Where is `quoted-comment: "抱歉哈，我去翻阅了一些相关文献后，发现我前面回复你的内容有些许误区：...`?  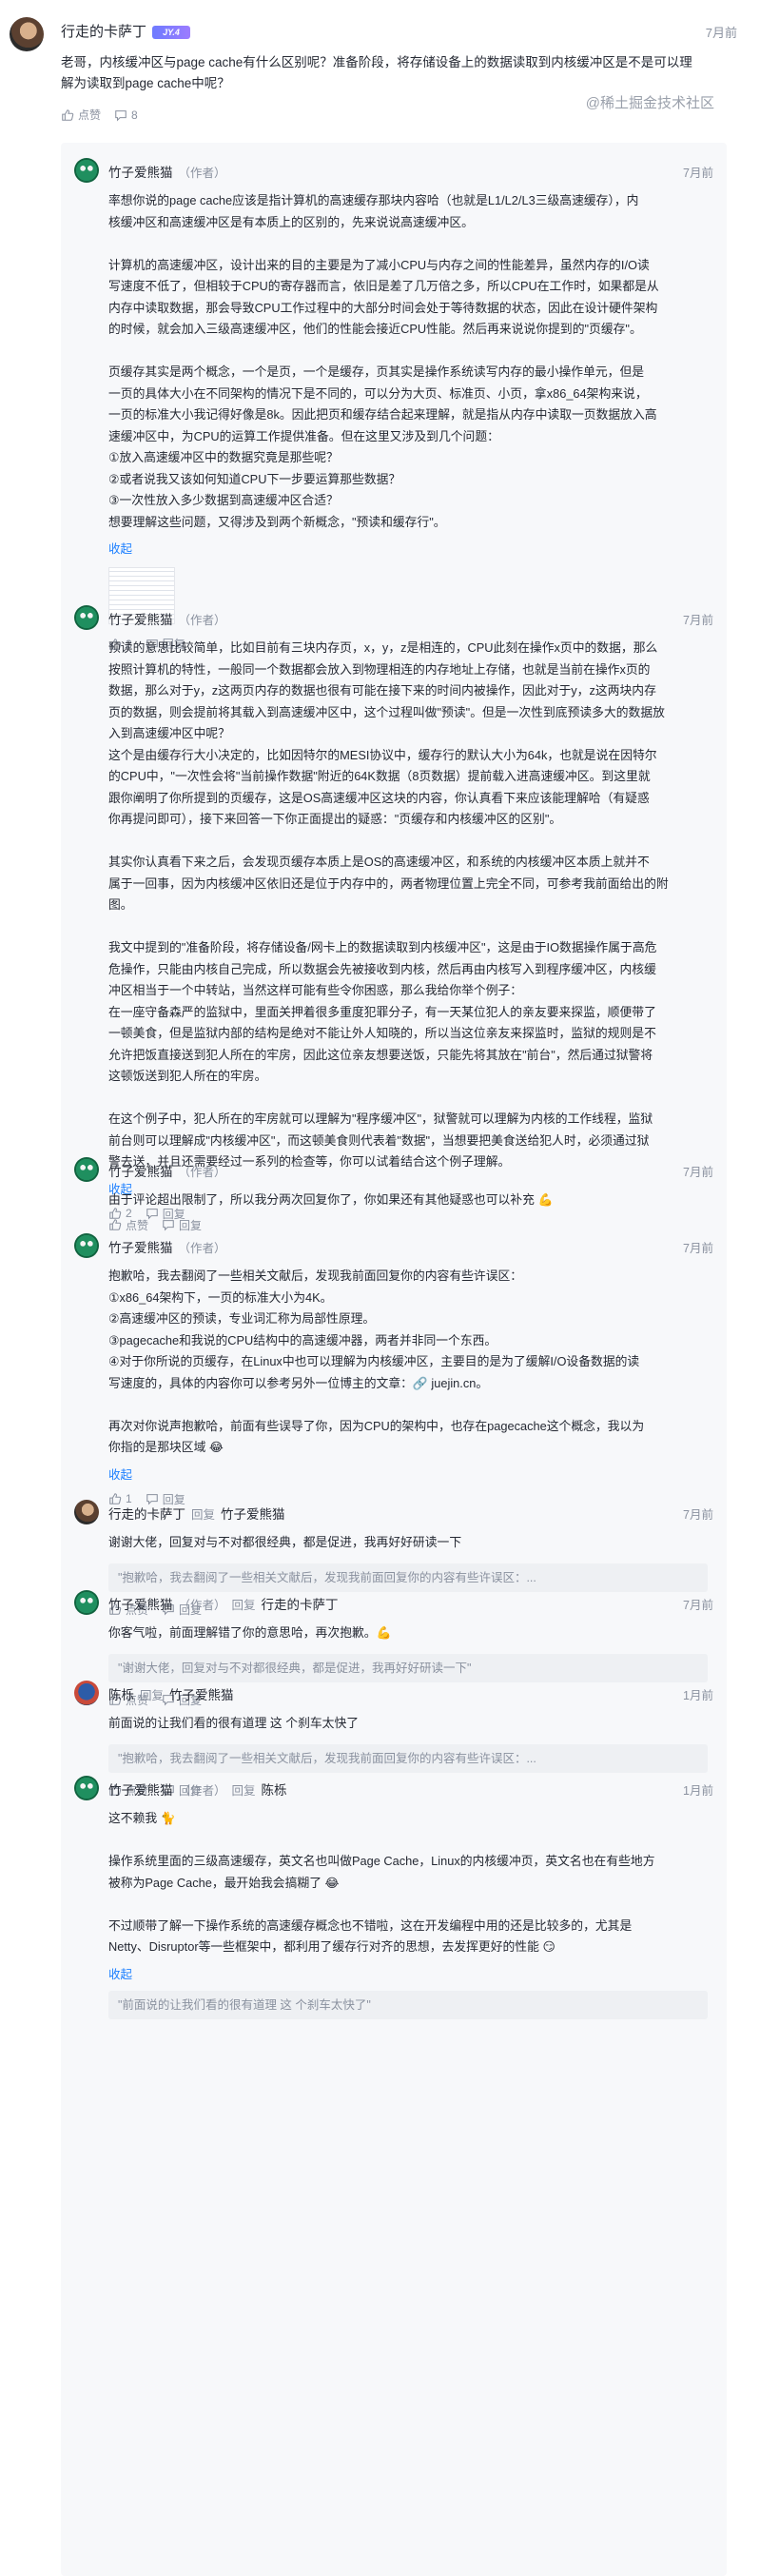 quoted-comment: "抱歉哈，我去翻阅了一些相关文献后，发现我前面回复你的内容有些许误区：... is located at coordinates (408, 1577).